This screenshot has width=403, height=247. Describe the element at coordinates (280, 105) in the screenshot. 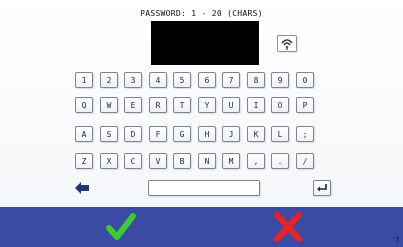

I see `key: O` at that location.